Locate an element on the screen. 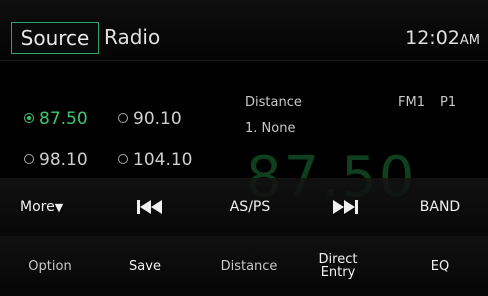 This screenshot has height=296, width=488. source-button: Source is located at coordinates (55, 38).